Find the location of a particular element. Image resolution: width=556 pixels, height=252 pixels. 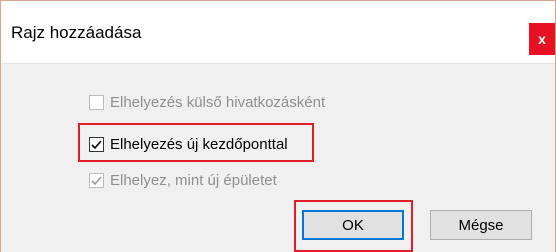

close-icon: x is located at coordinates (542, 39).